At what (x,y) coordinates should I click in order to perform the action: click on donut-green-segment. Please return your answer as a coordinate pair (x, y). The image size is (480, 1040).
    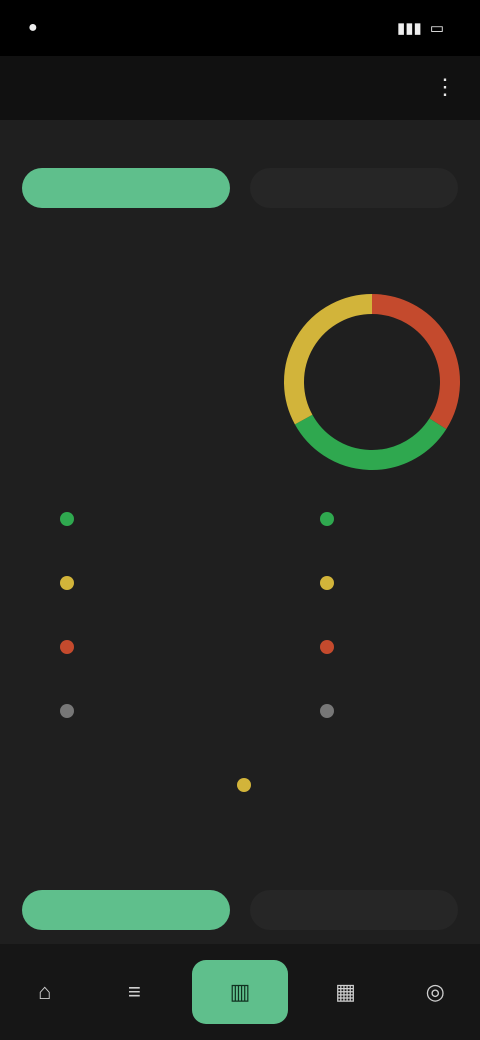
    Looking at the image, I should click on (370, 442).